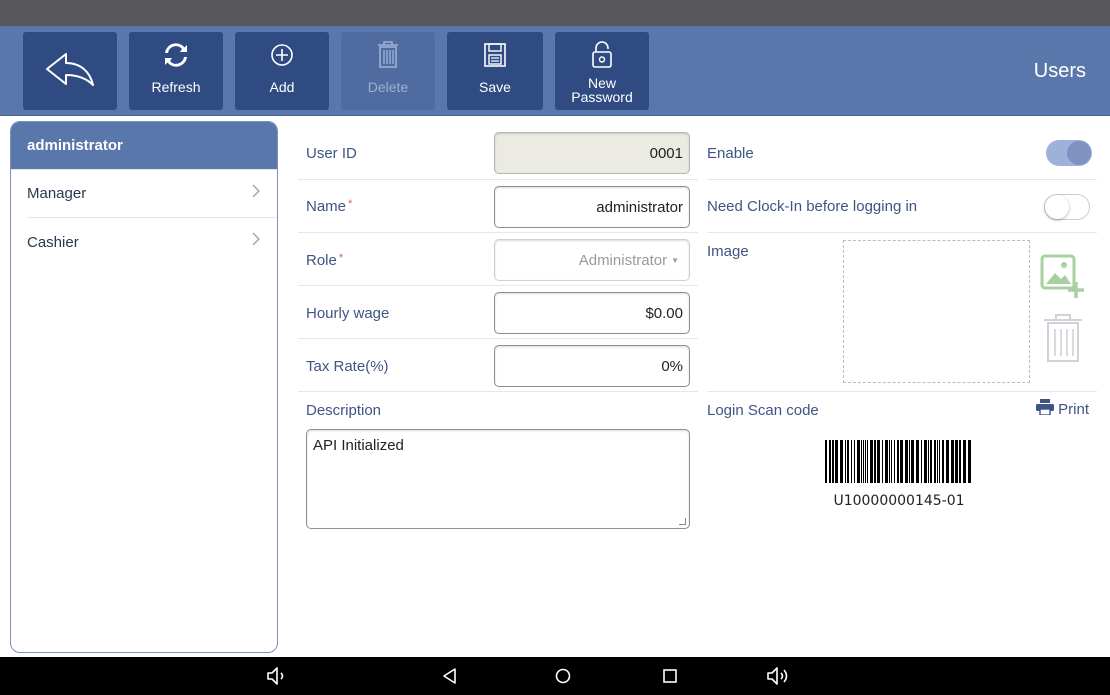 This screenshot has height=695, width=1110. What do you see at coordinates (623, 260) in the screenshot?
I see `role-select-value: Administrator` at bounding box center [623, 260].